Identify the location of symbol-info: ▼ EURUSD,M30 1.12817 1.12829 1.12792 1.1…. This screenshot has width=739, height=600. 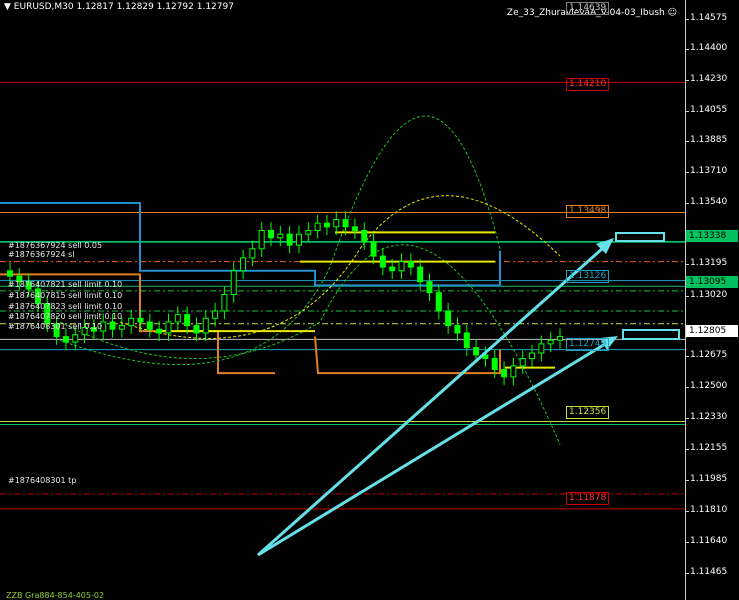
(119, 7).